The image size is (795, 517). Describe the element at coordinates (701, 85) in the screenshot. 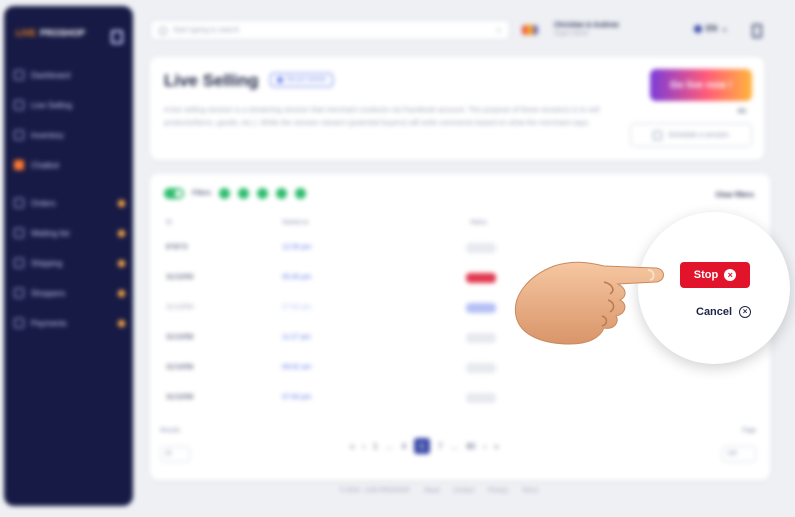

I see `go-live-button: Go live now !` at that location.